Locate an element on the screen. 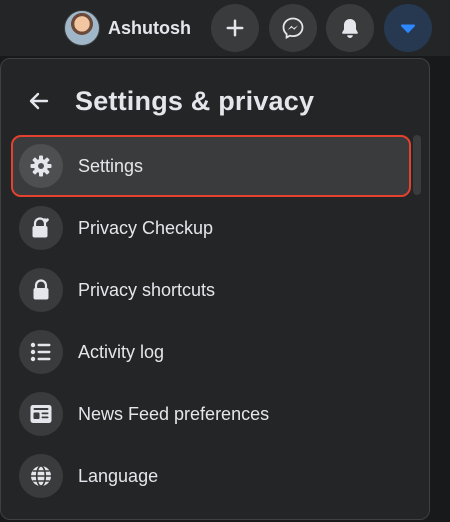 Image resolution: width=450 pixels, height=522 pixels. caret-down-icon is located at coordinates (408, 28).